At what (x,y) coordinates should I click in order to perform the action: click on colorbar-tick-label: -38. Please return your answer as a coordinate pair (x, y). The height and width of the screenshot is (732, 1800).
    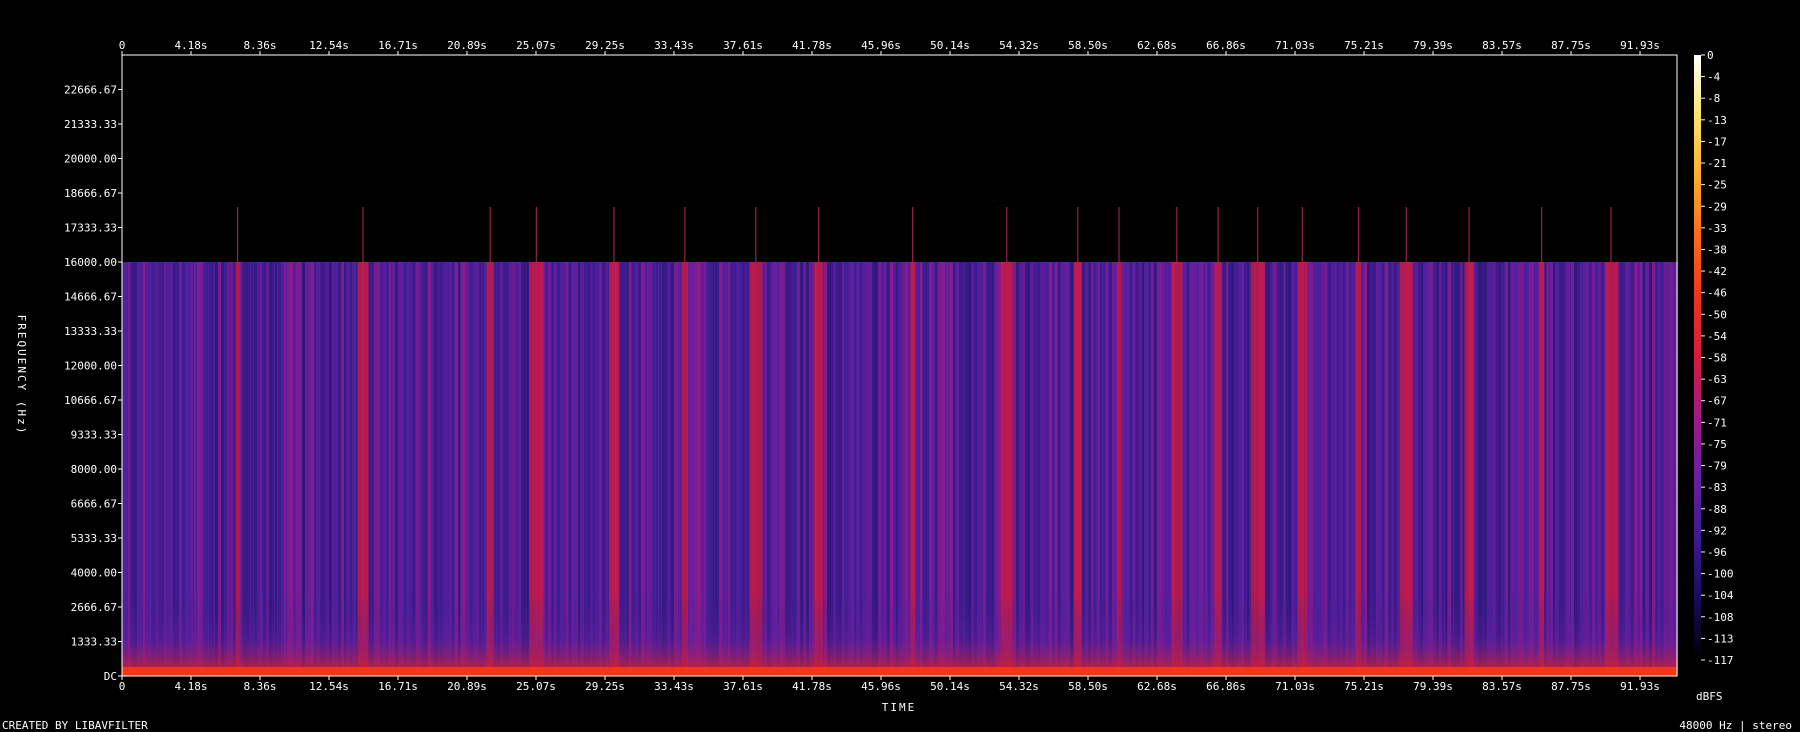
    Looking at the image, I should click on (1717, 249).